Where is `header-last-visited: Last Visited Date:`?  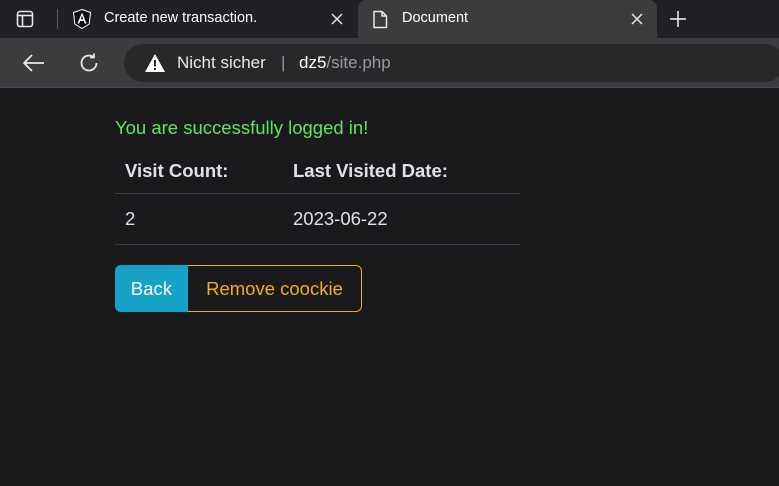
header-last-visited: Last Visited Date: is located at coordinates (401, 171).